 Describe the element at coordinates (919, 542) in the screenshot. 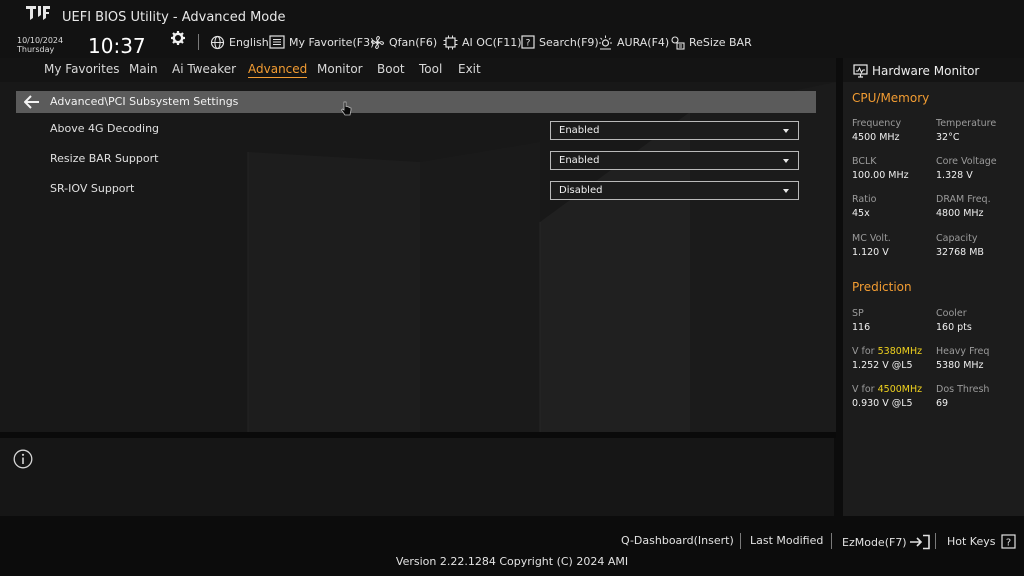

I see `exit-arrow-icon` at that location.